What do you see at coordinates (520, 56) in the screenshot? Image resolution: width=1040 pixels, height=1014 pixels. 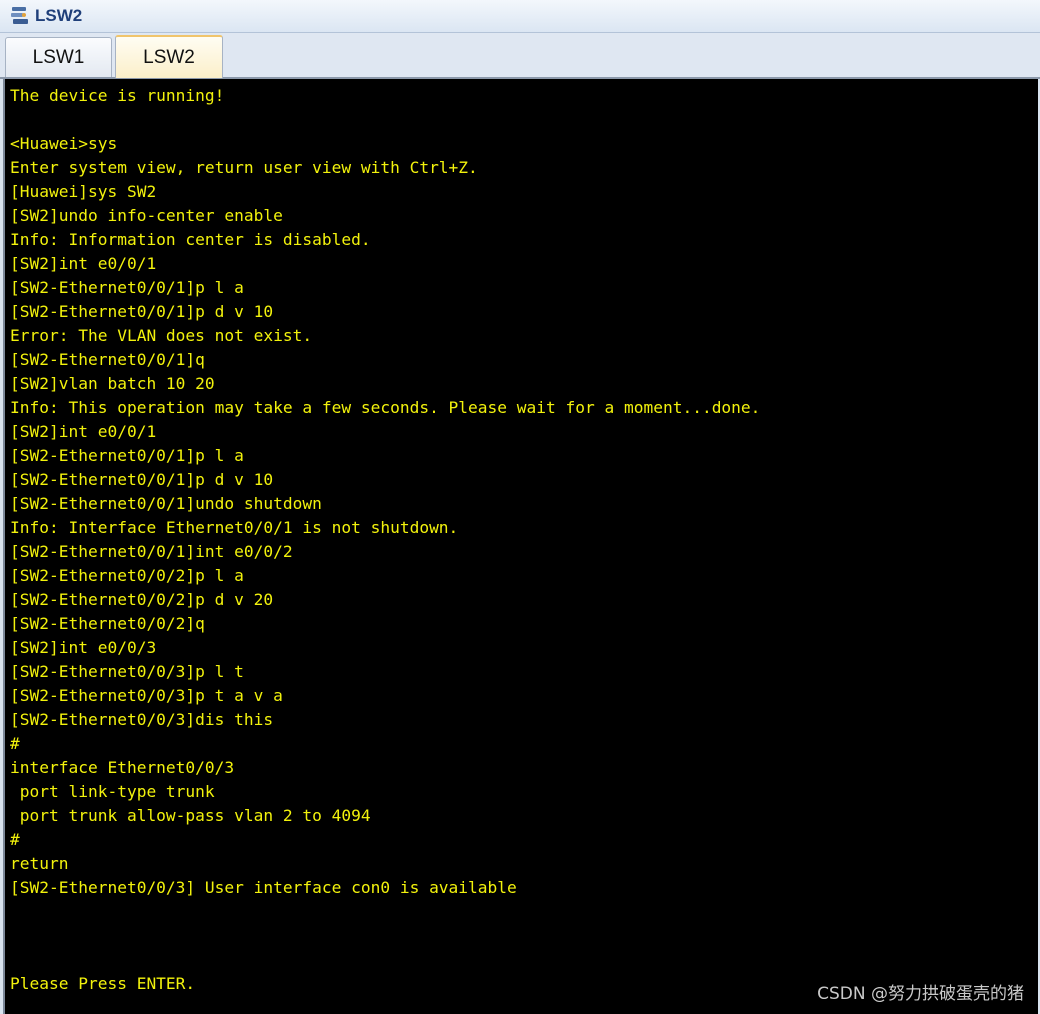 I see `tab-bar: LSW1 LSW2` at bounding box center [520, 56].